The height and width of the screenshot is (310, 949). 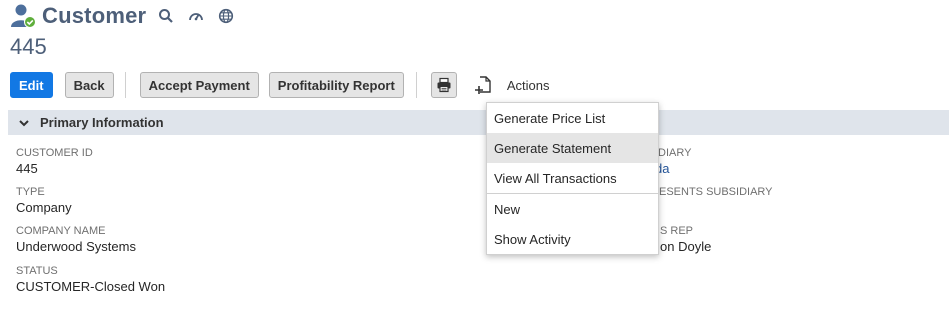 I want to click on represents-subsidiary-field: ESENTS SUBSIDIARY, so click(x=716, y=192).